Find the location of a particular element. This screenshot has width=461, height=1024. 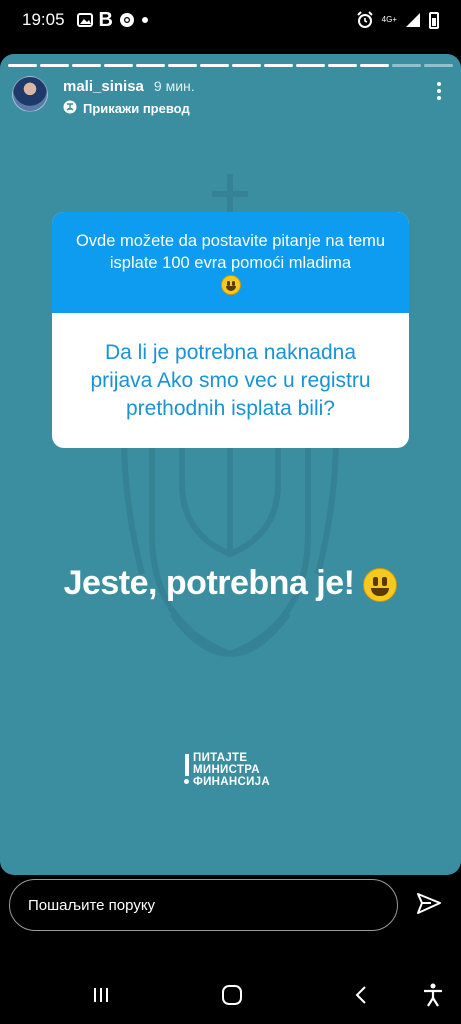

reply-caption: Jeste, potrebna je! is located at coordinates (230, 583).